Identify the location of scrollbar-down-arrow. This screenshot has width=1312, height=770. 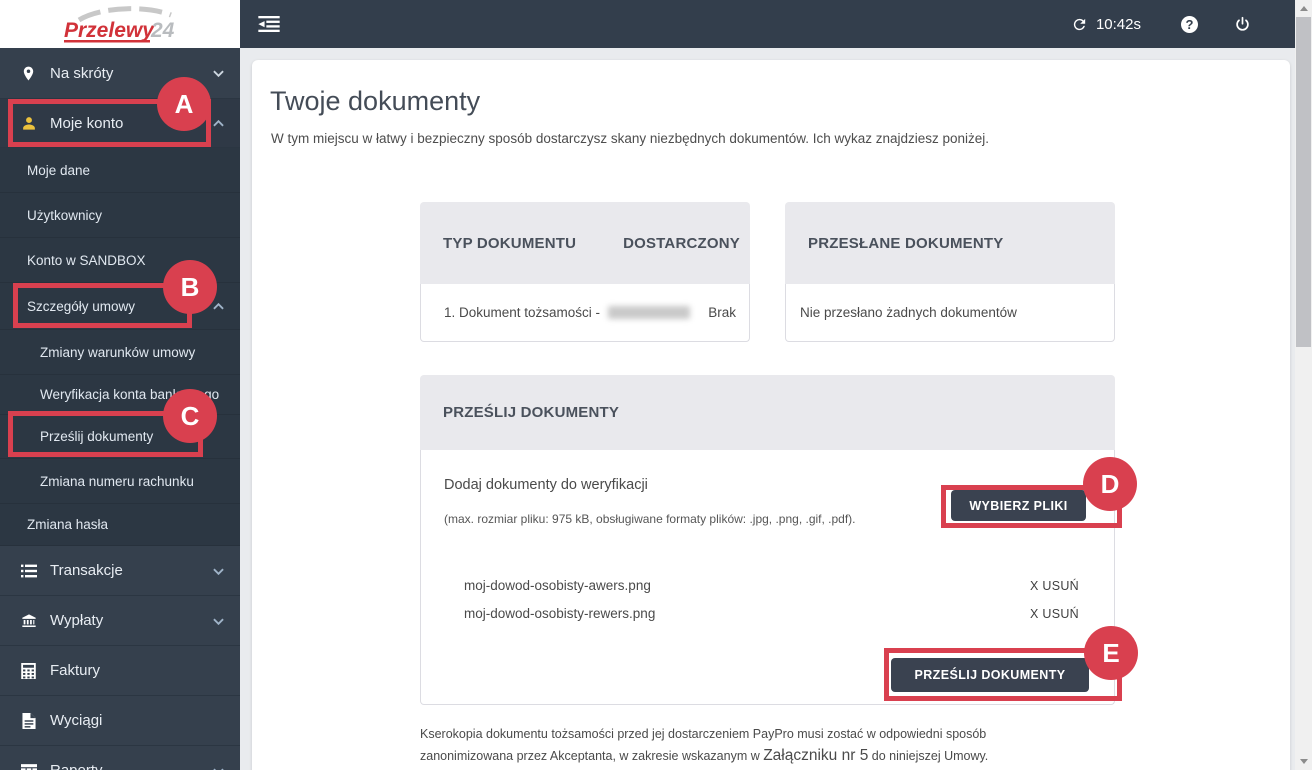
(1303, 761).